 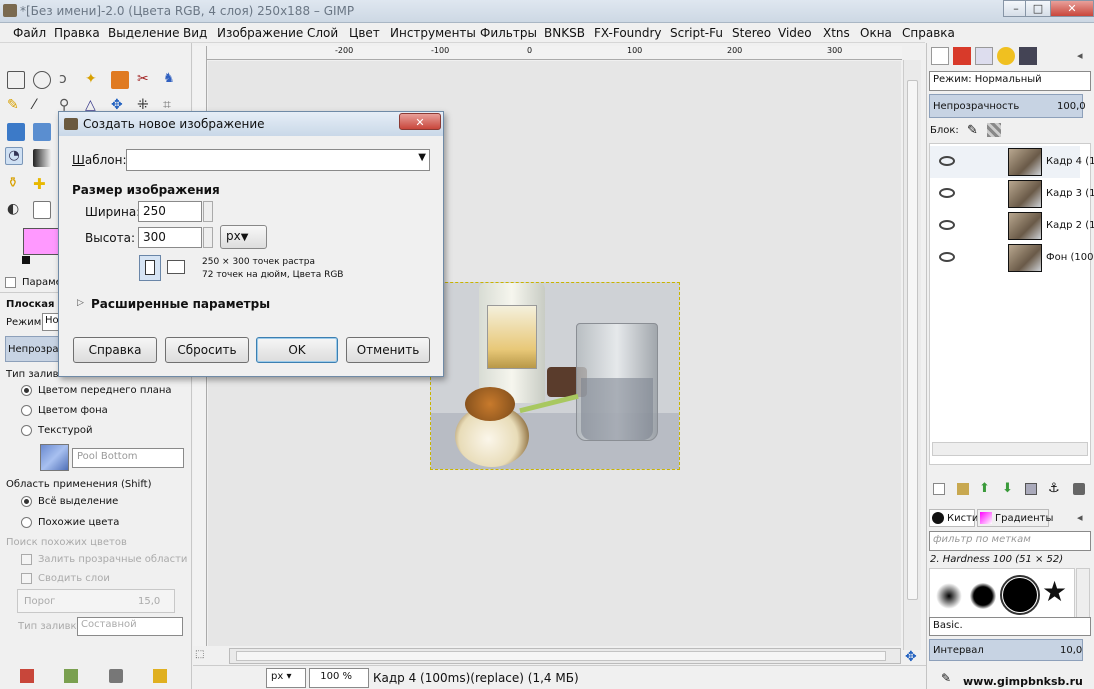 I want to click on lasso-icon: ↄ, so click(x=68, y=80).